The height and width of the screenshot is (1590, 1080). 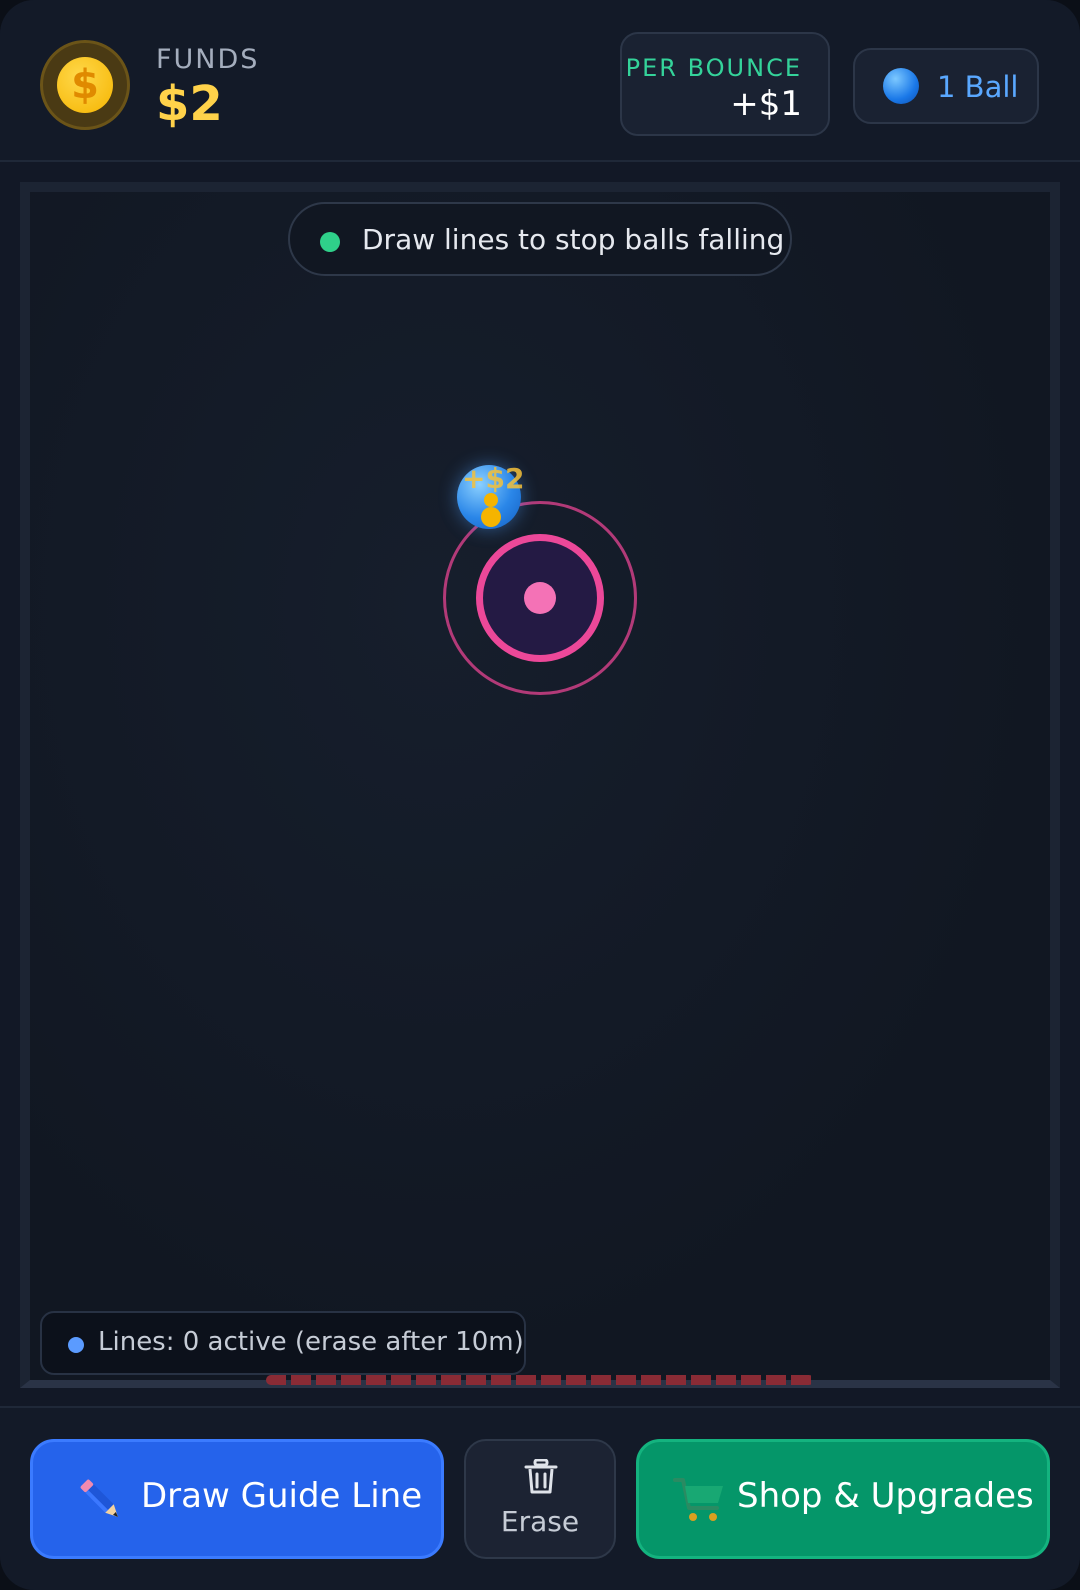 What do you see at coordinates (208, 59) in the screenshot?
I see `funds-label: FUNDS` at bounding box center [208, 59].